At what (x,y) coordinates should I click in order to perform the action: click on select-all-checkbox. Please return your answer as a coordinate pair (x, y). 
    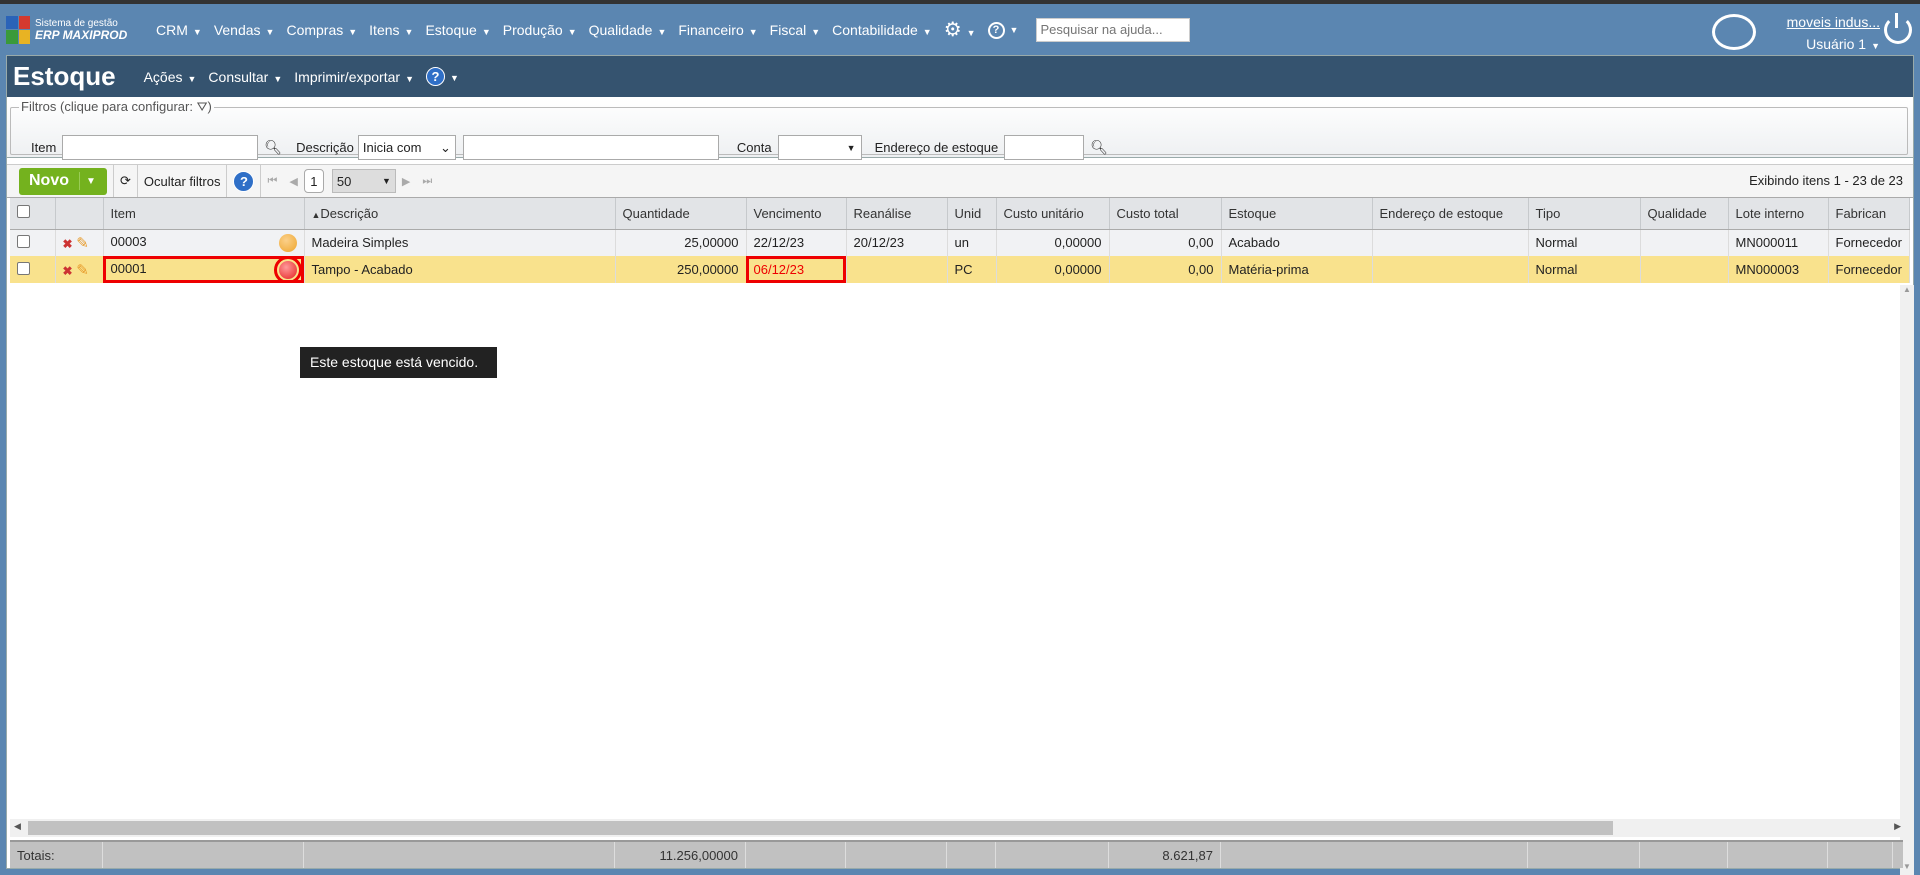
    Looking at the image, I should click on (23, 212).